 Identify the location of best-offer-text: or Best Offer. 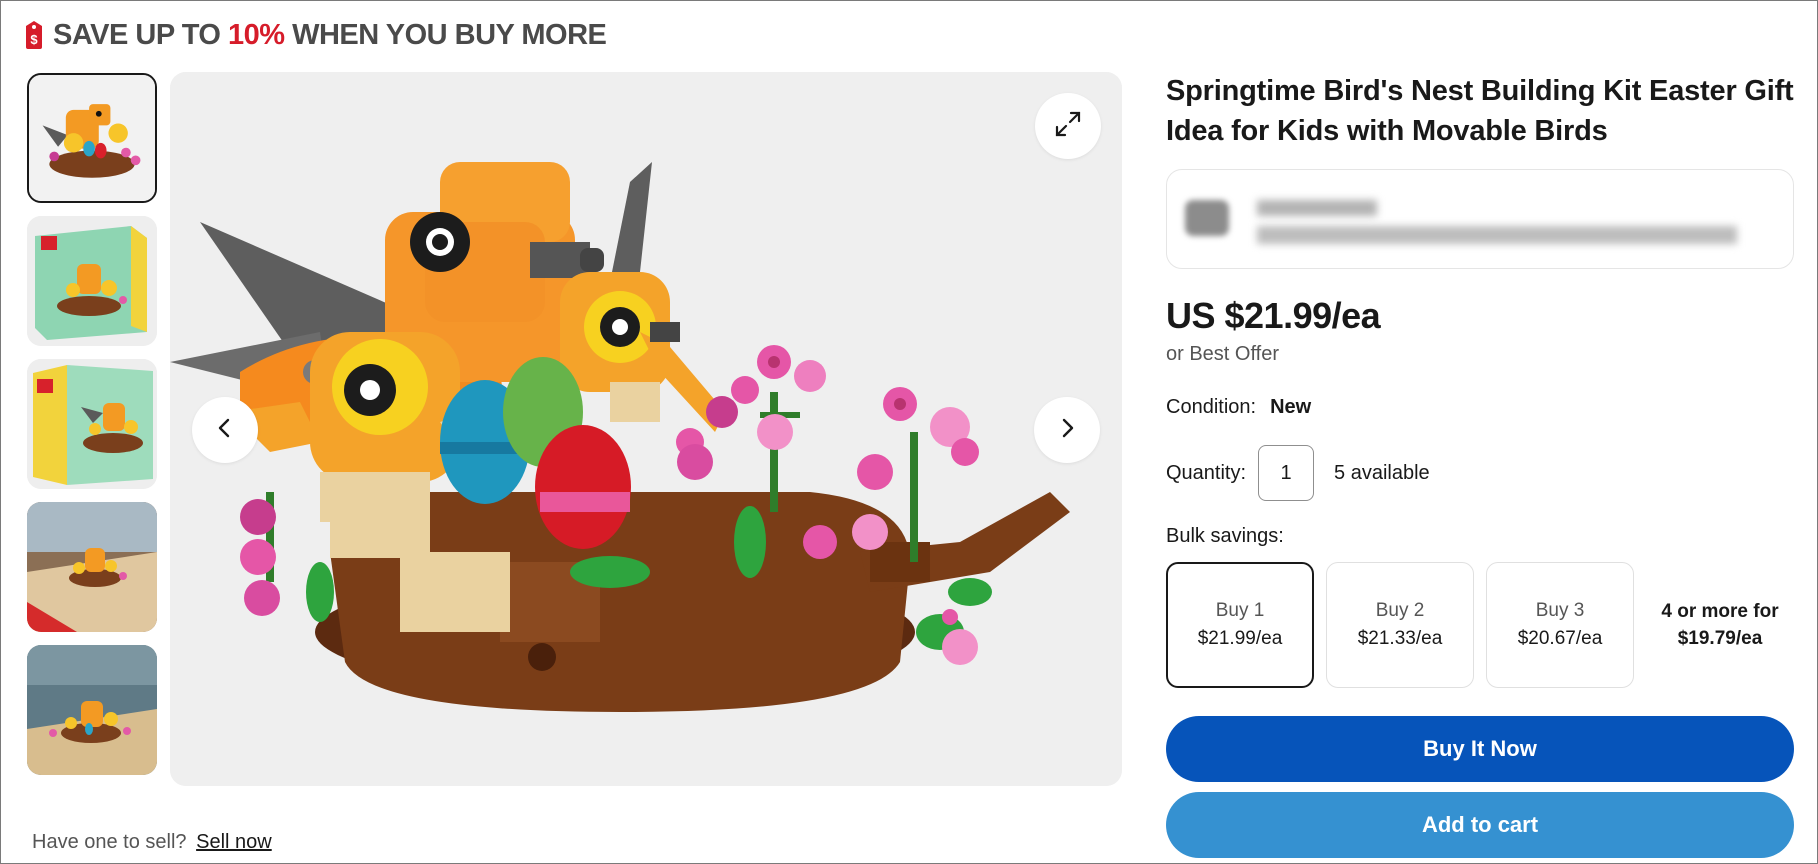
(1223, 354).